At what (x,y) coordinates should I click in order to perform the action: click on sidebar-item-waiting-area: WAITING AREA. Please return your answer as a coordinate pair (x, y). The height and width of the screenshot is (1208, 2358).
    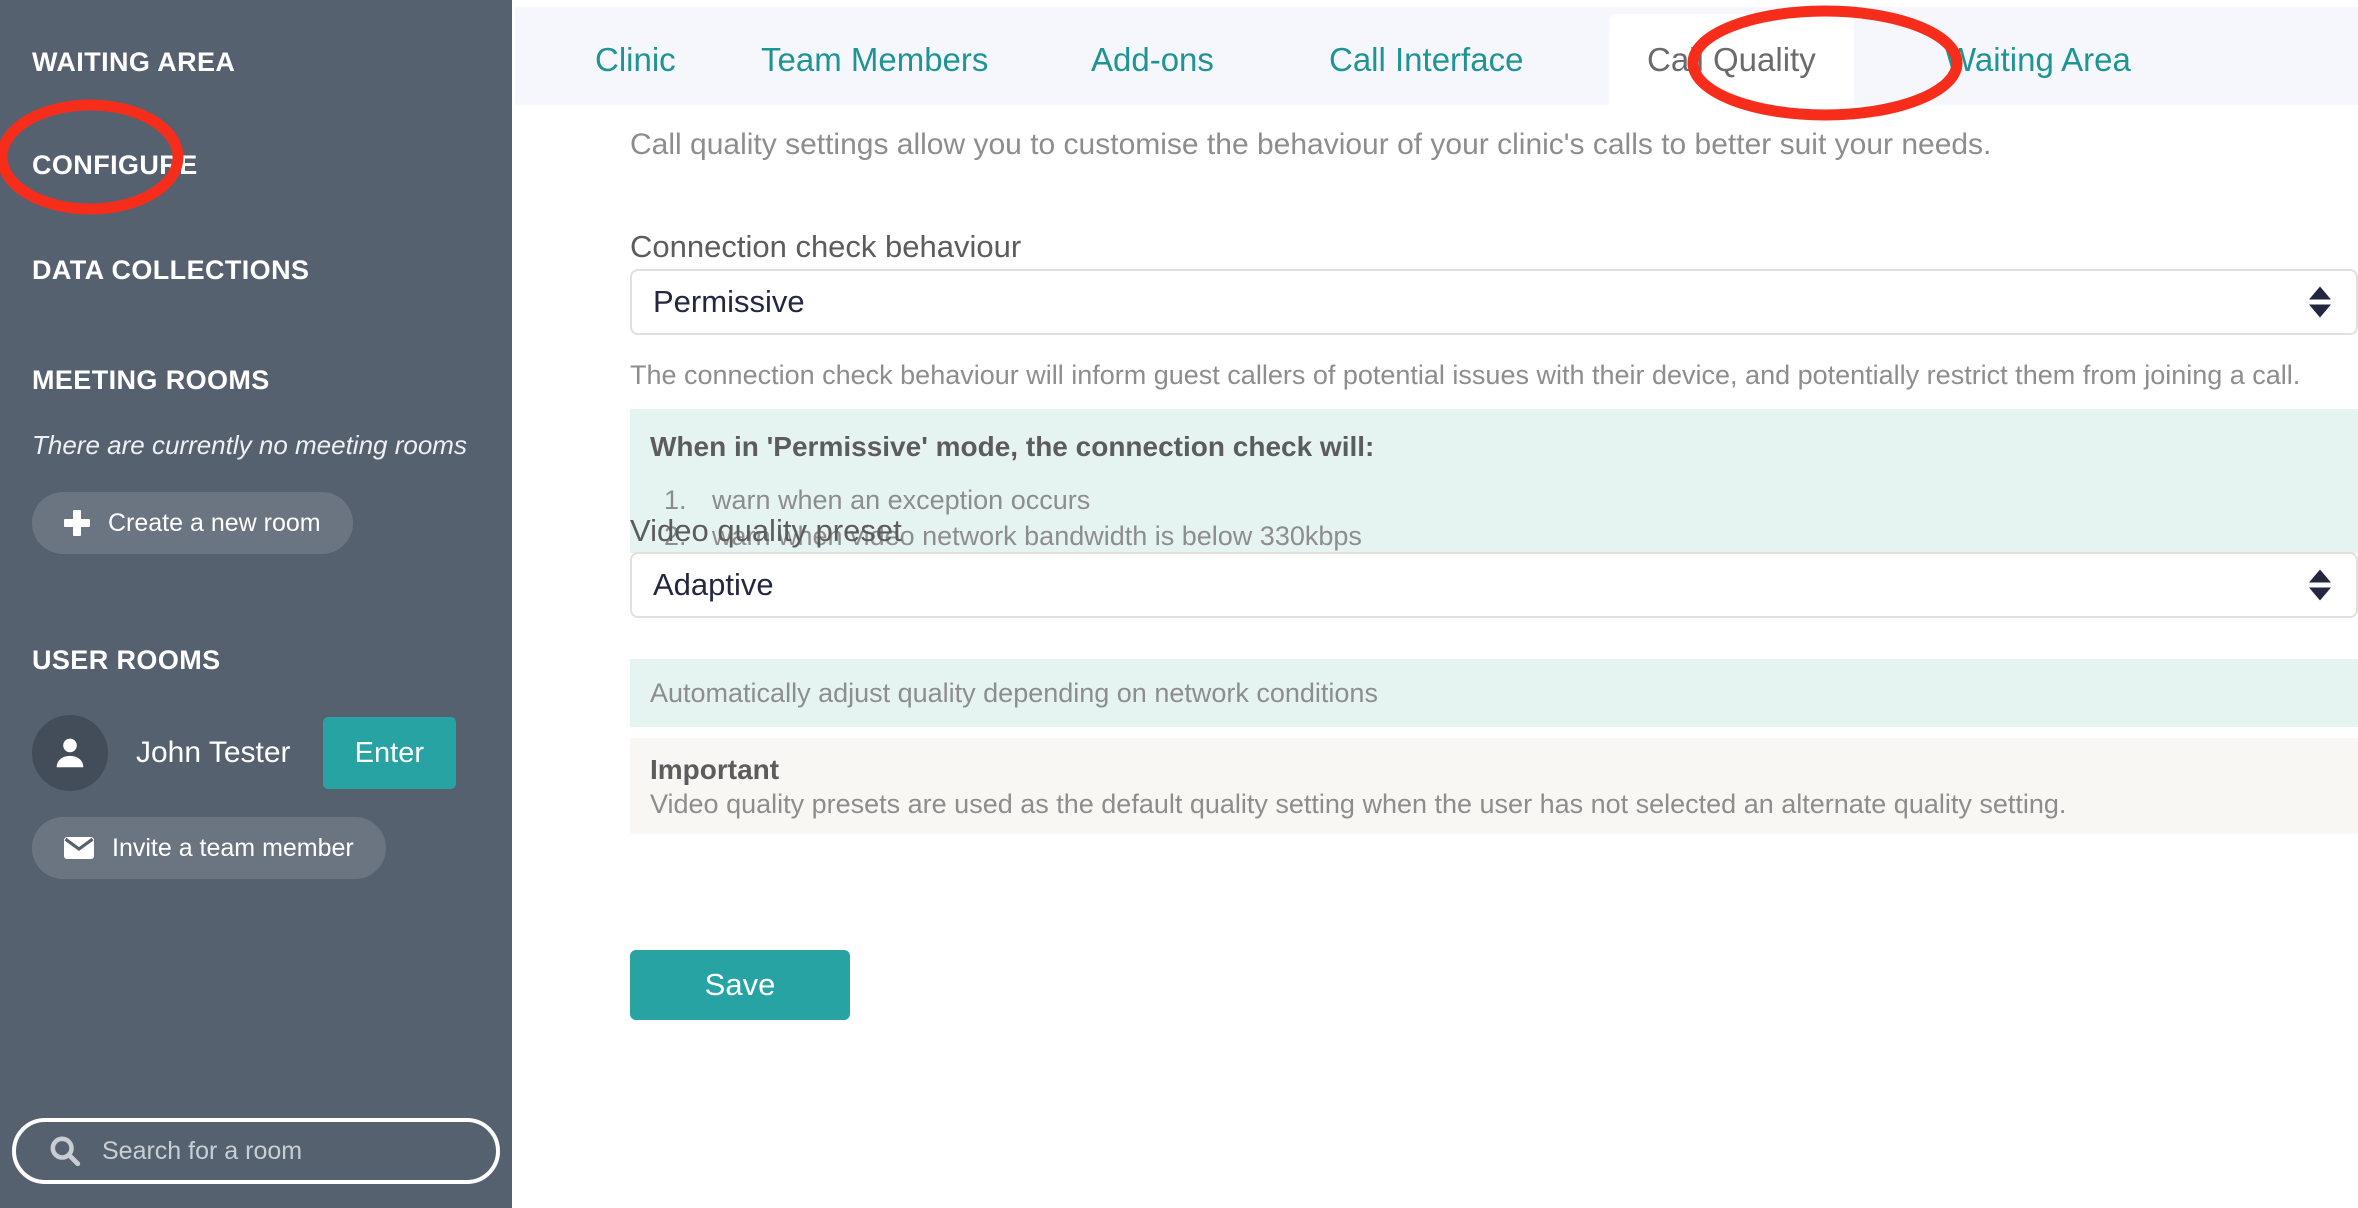
    Looking at the image, I should click on (133, 62).